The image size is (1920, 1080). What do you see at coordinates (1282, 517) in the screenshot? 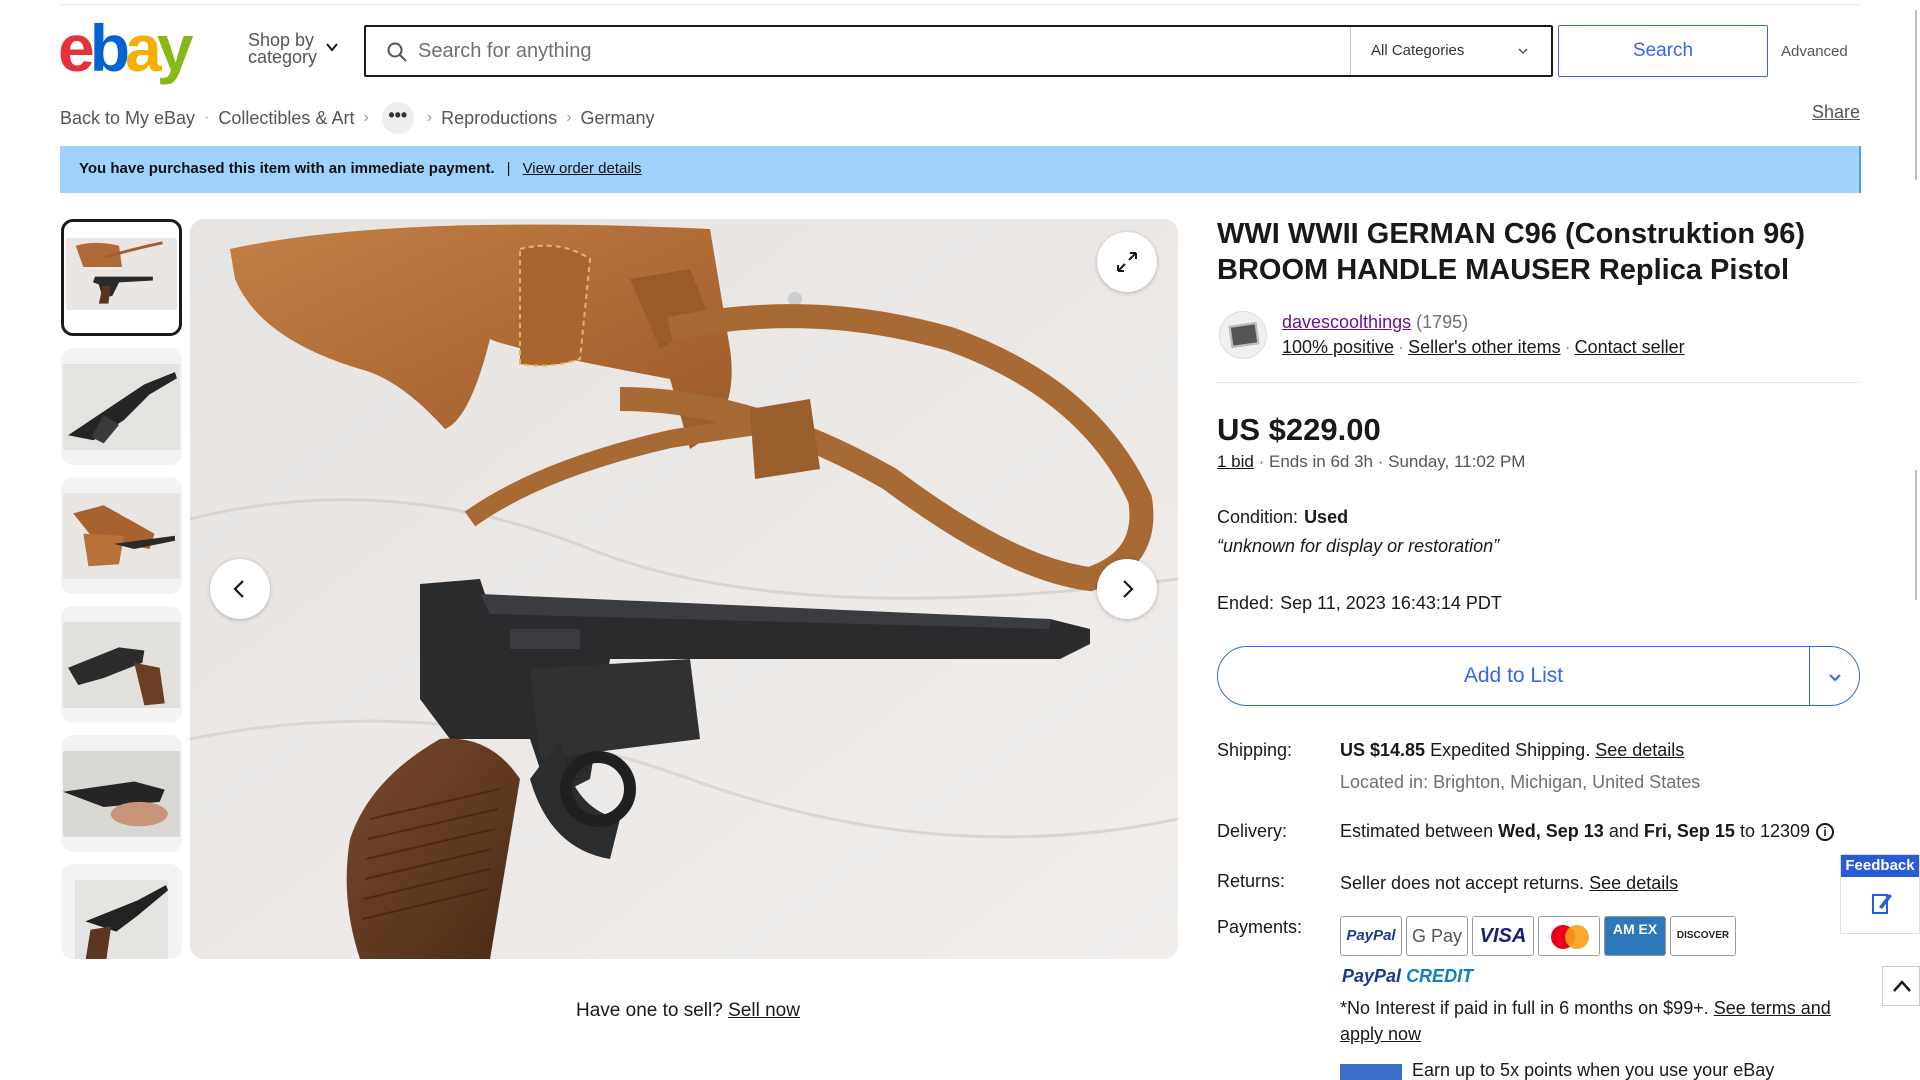
I see `condition: Condition: Used` at bounding box center [1282, 517].